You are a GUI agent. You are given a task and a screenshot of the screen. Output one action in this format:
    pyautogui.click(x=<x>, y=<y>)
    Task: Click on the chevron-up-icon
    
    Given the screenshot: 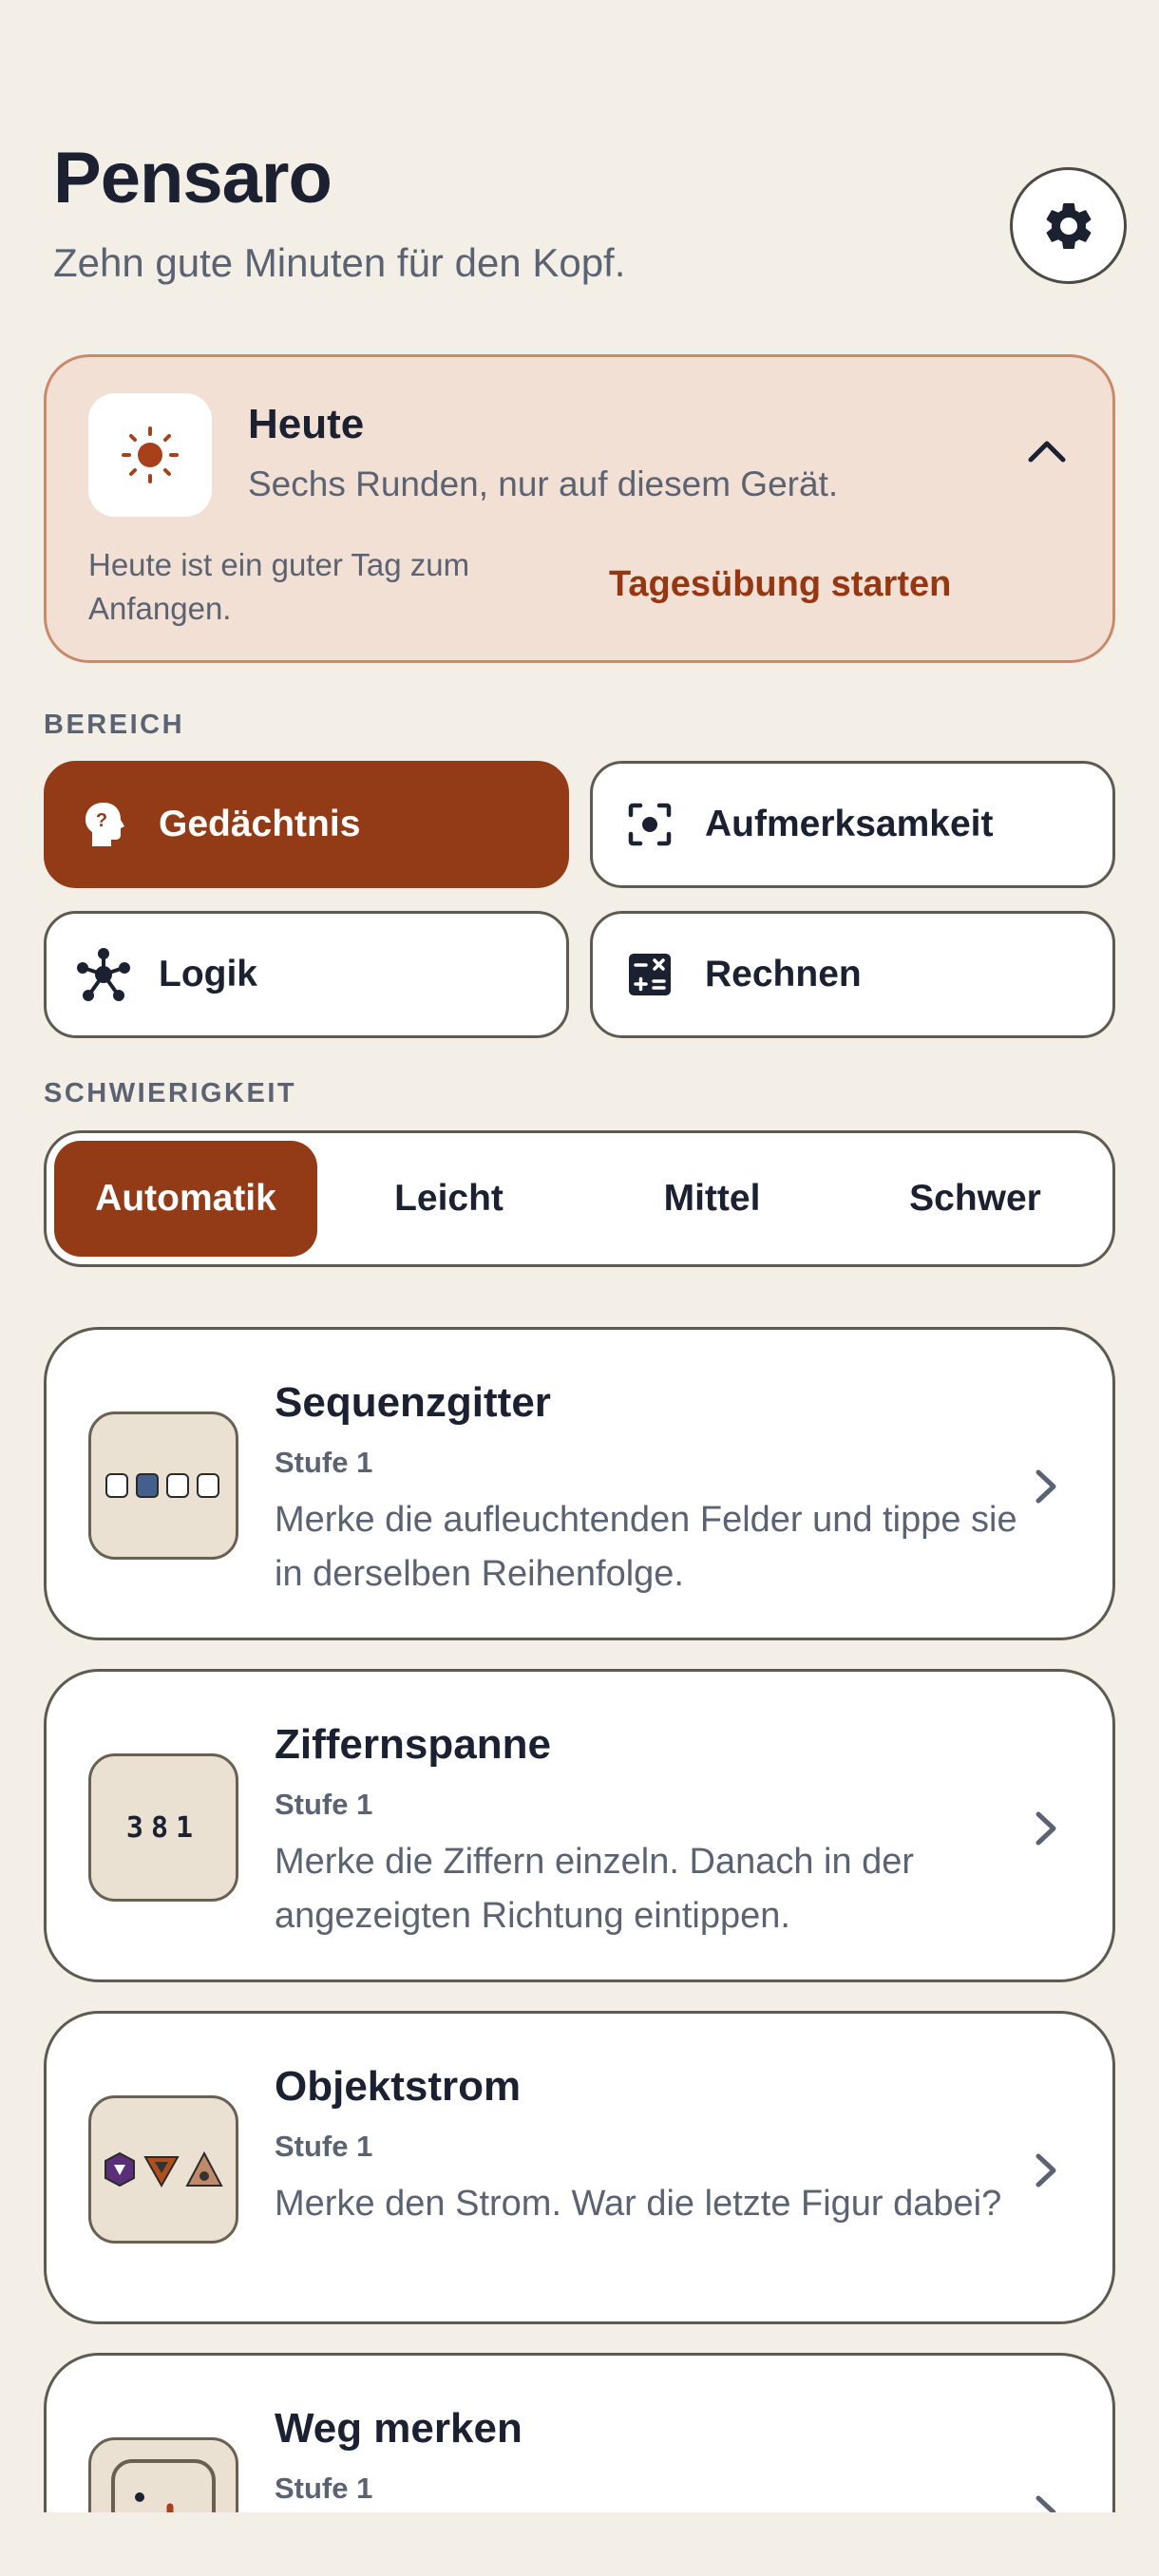 What is the action you would take?
    pyautogui.click(x=1047, y=450)
    